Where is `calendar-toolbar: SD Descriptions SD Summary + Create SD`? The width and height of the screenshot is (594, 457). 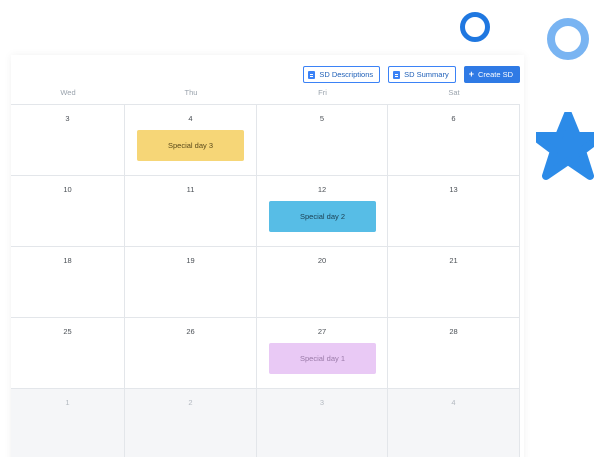 calendar-toolbar: SD Descriptions SD Summary + Create SD is located at coordinates (411, 74).